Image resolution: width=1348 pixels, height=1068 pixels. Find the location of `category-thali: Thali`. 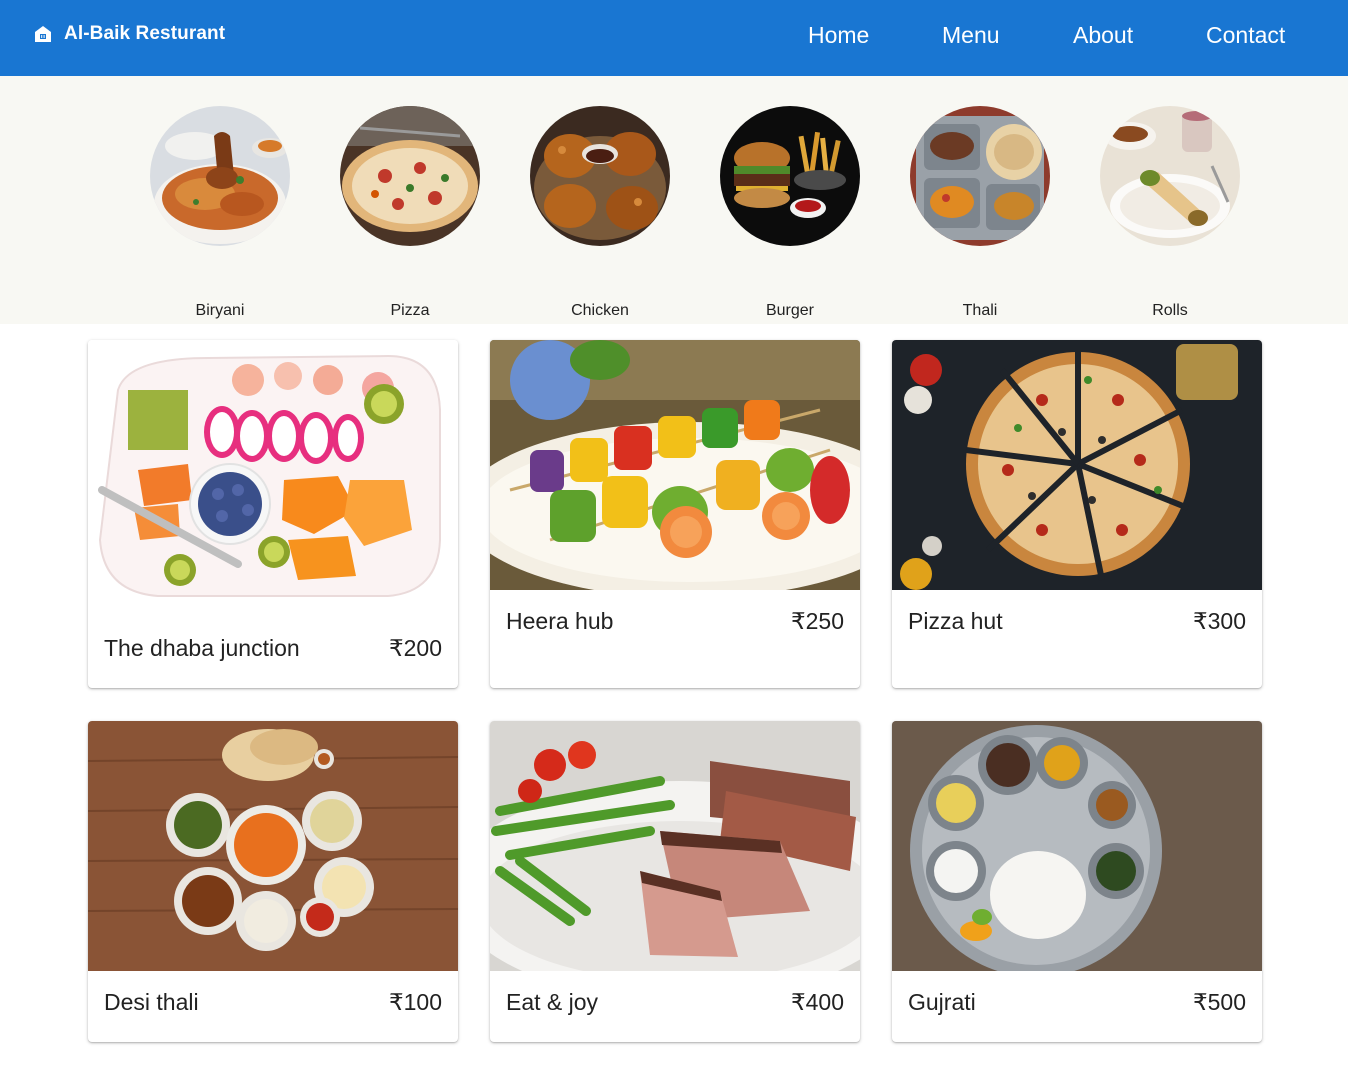

category-thali: Thali is located at coordinates (980, 212).